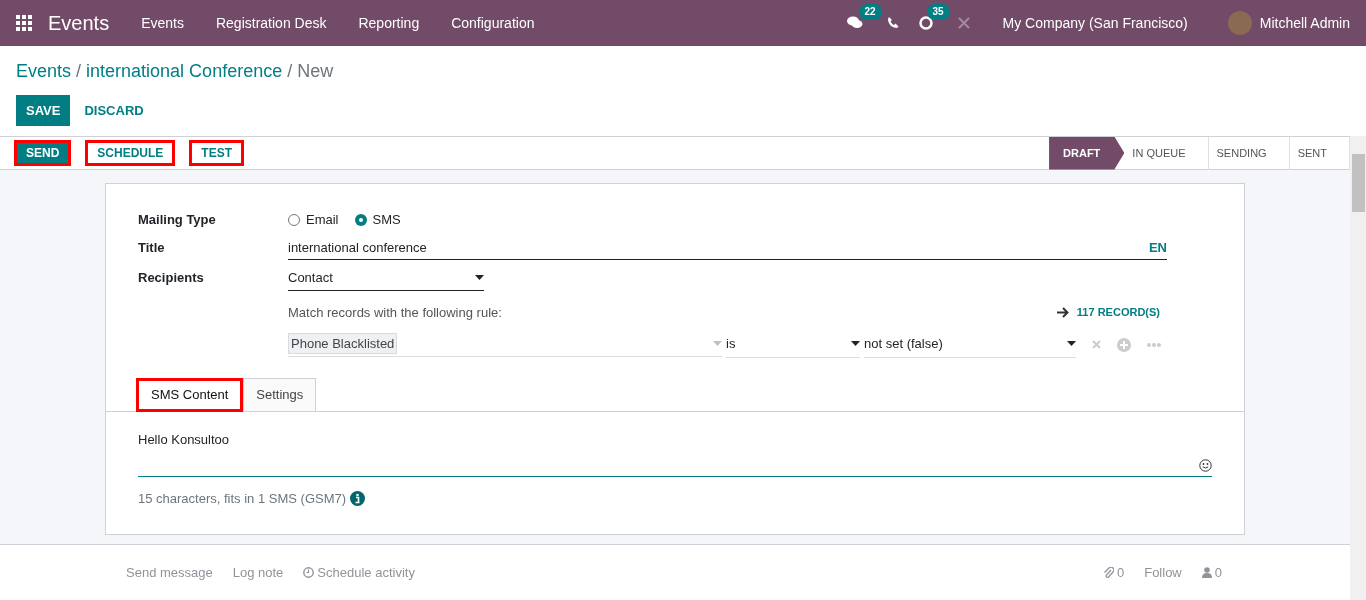 Image resolution: width=1366 pixels, height=600 pixels. I want to click on paperclip-icon, so click(1108, 572).